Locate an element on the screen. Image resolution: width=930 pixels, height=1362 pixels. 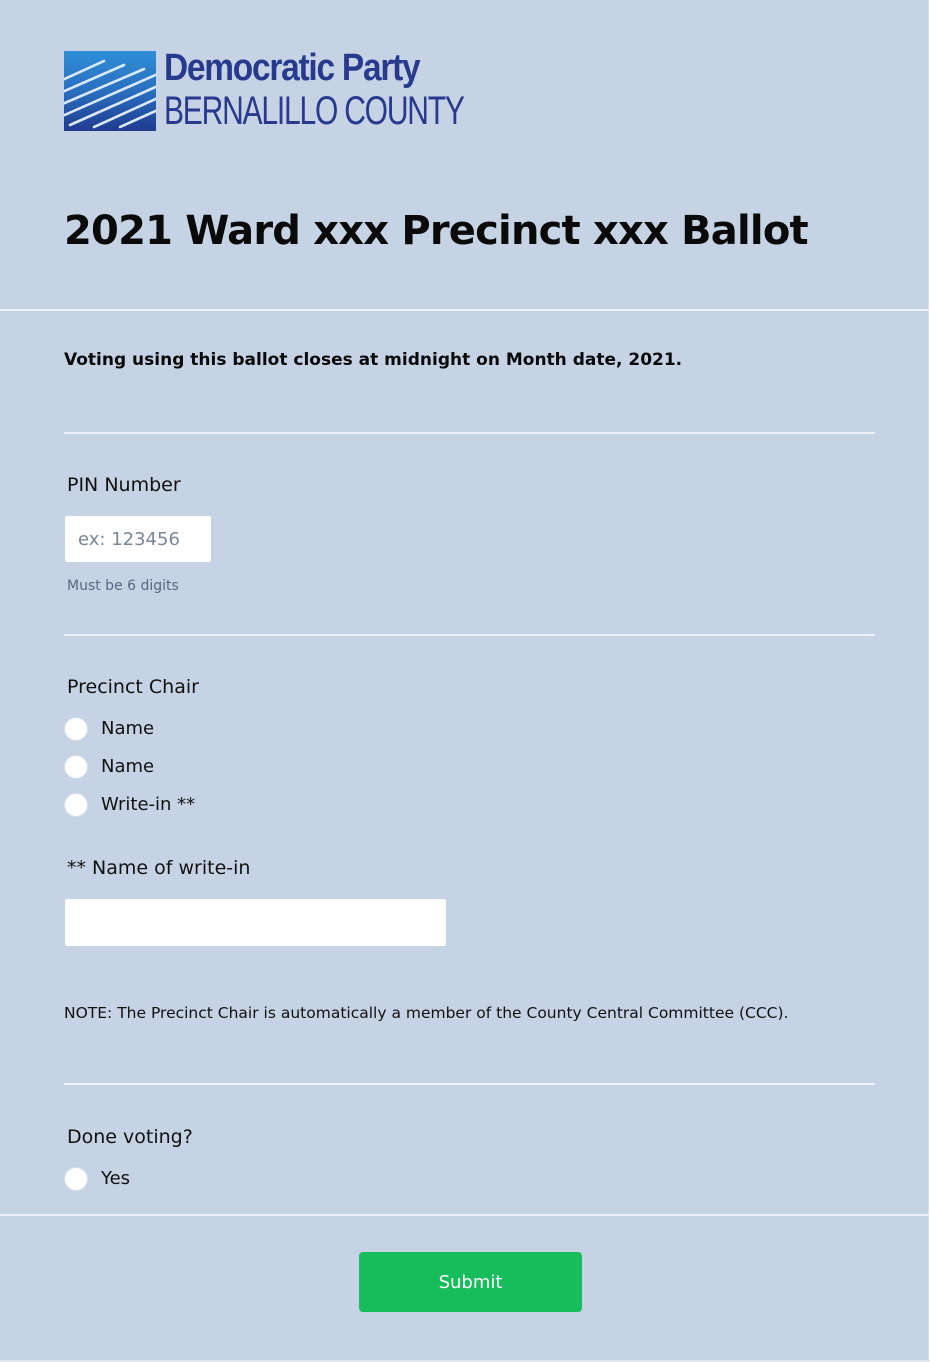
write-in-label: ** Name of write-in is located at coordinates (159, 868).